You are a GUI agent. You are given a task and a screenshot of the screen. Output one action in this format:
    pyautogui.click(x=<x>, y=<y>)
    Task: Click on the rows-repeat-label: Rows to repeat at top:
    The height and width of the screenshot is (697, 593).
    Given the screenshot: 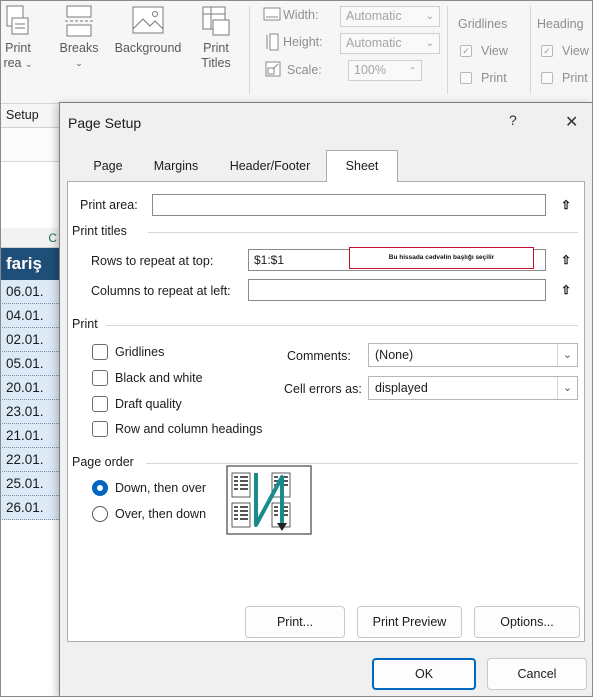 What is the action you would take?
    pyautogui.click(x=152, y=261)
    